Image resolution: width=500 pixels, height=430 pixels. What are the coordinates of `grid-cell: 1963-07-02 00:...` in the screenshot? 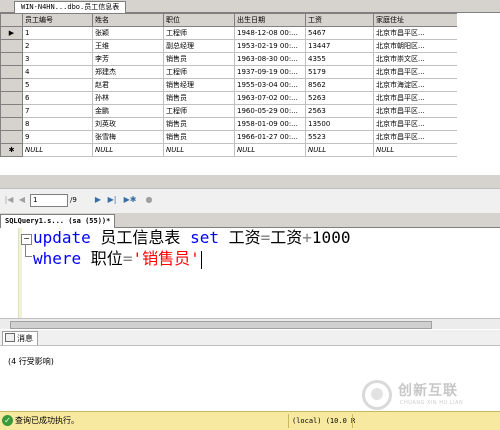 It's located at (270, 98).